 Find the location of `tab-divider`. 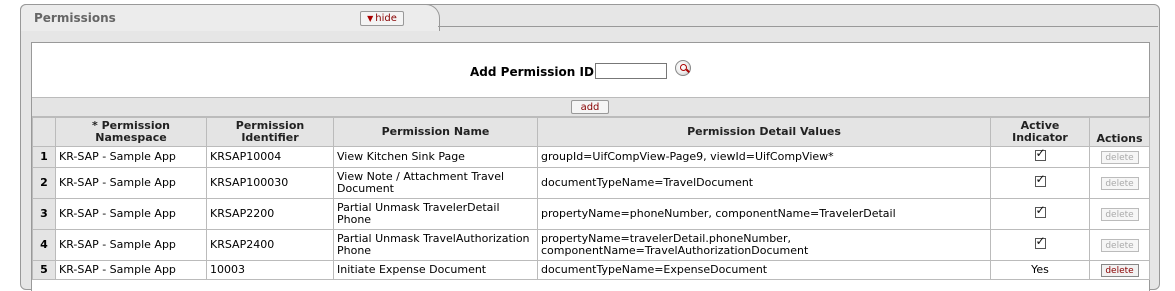

tab-divider is located at coordinates (798, 26).